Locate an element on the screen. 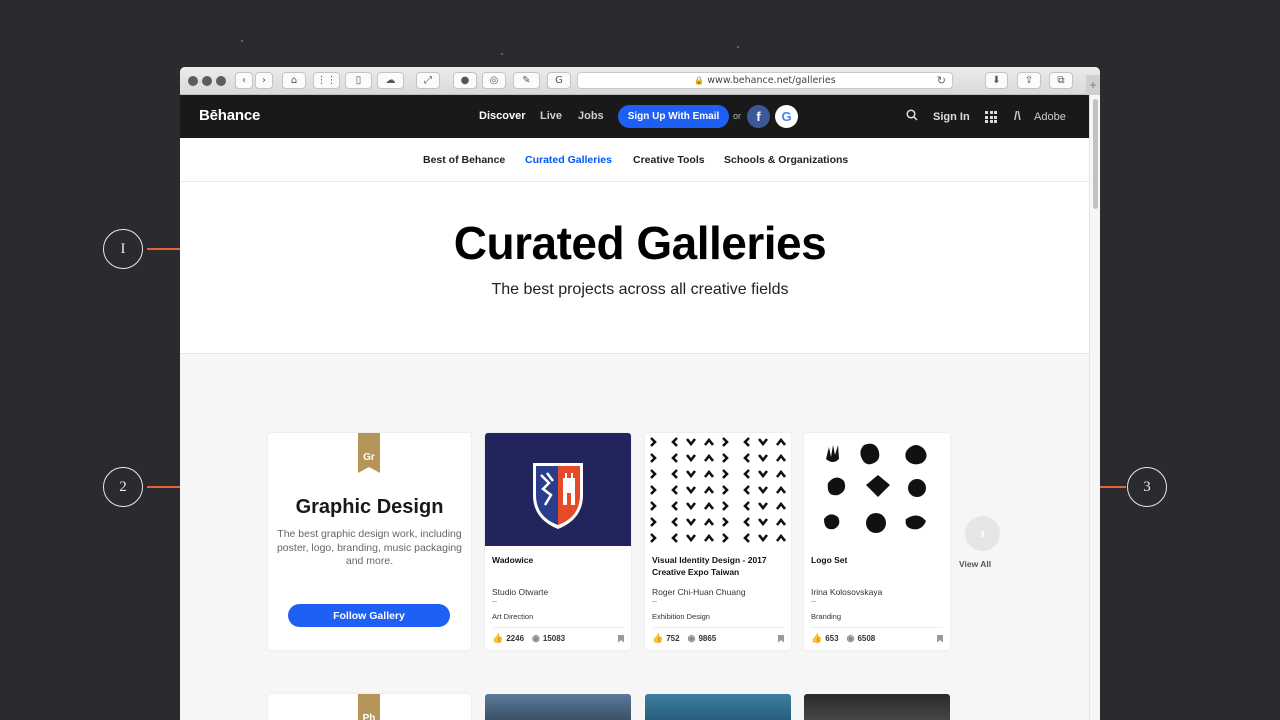 This screenshot has height=720, width=1280. callout-2: 2 is located at coordinates (123, 487).